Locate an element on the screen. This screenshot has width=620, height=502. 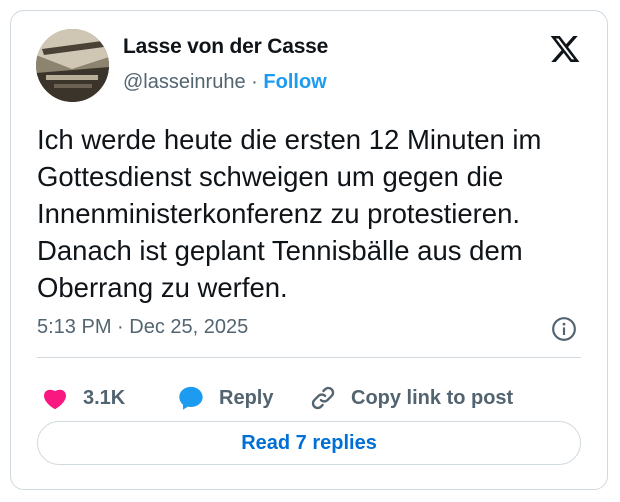
likes-count: 3.1K is located at coordinates (104, 397).